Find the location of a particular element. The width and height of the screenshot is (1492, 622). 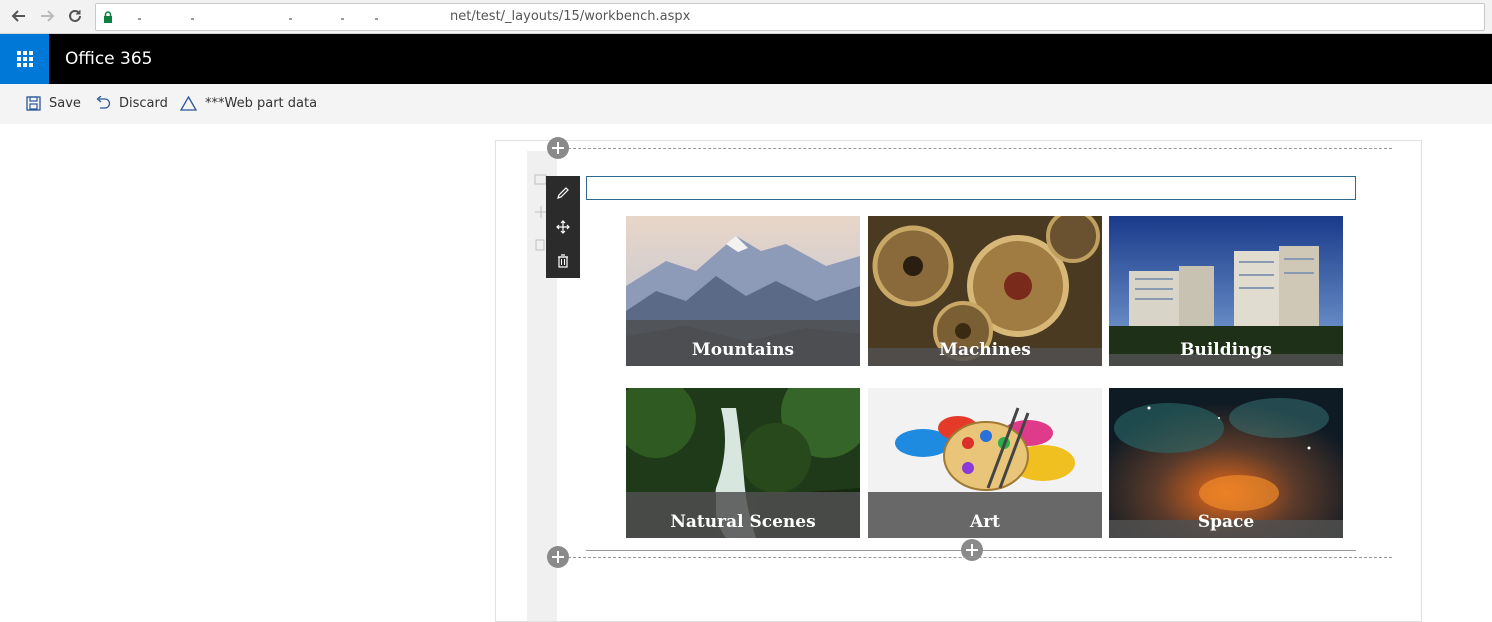

tile-label: Art is located at coordinates (985, 522).